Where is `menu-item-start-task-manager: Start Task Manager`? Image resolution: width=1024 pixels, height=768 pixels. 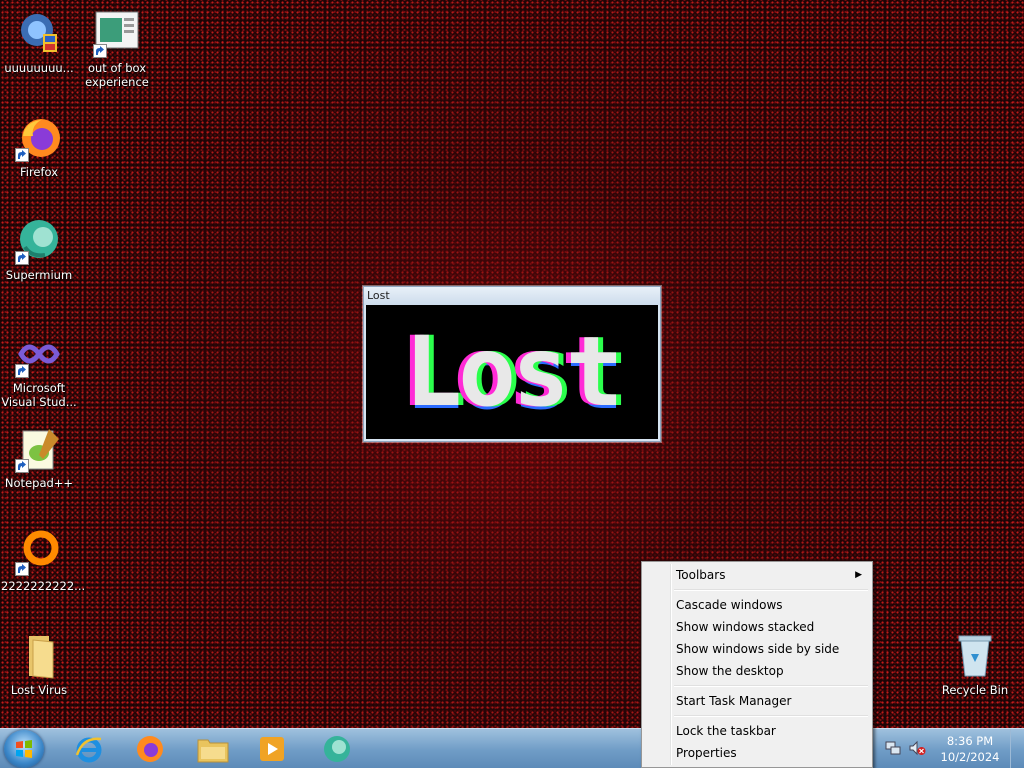
menu-item-start-task-manager: Start Task Manager is located at coordinates (757, 701).